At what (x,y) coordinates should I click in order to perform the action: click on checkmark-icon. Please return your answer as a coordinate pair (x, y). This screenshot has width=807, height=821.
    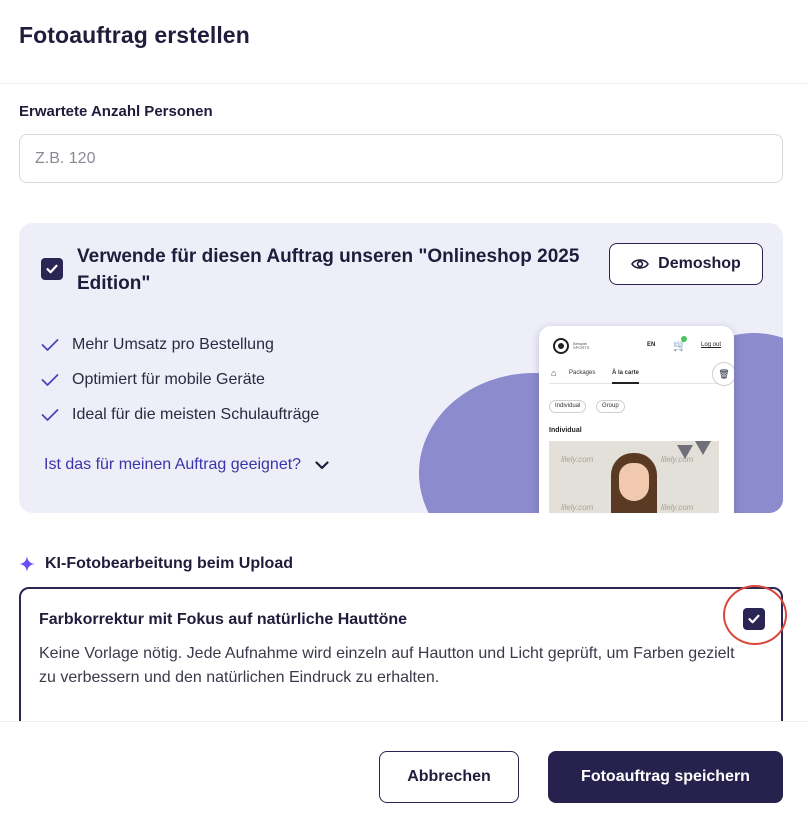
    Looking at the image, I should click on (52, 269).